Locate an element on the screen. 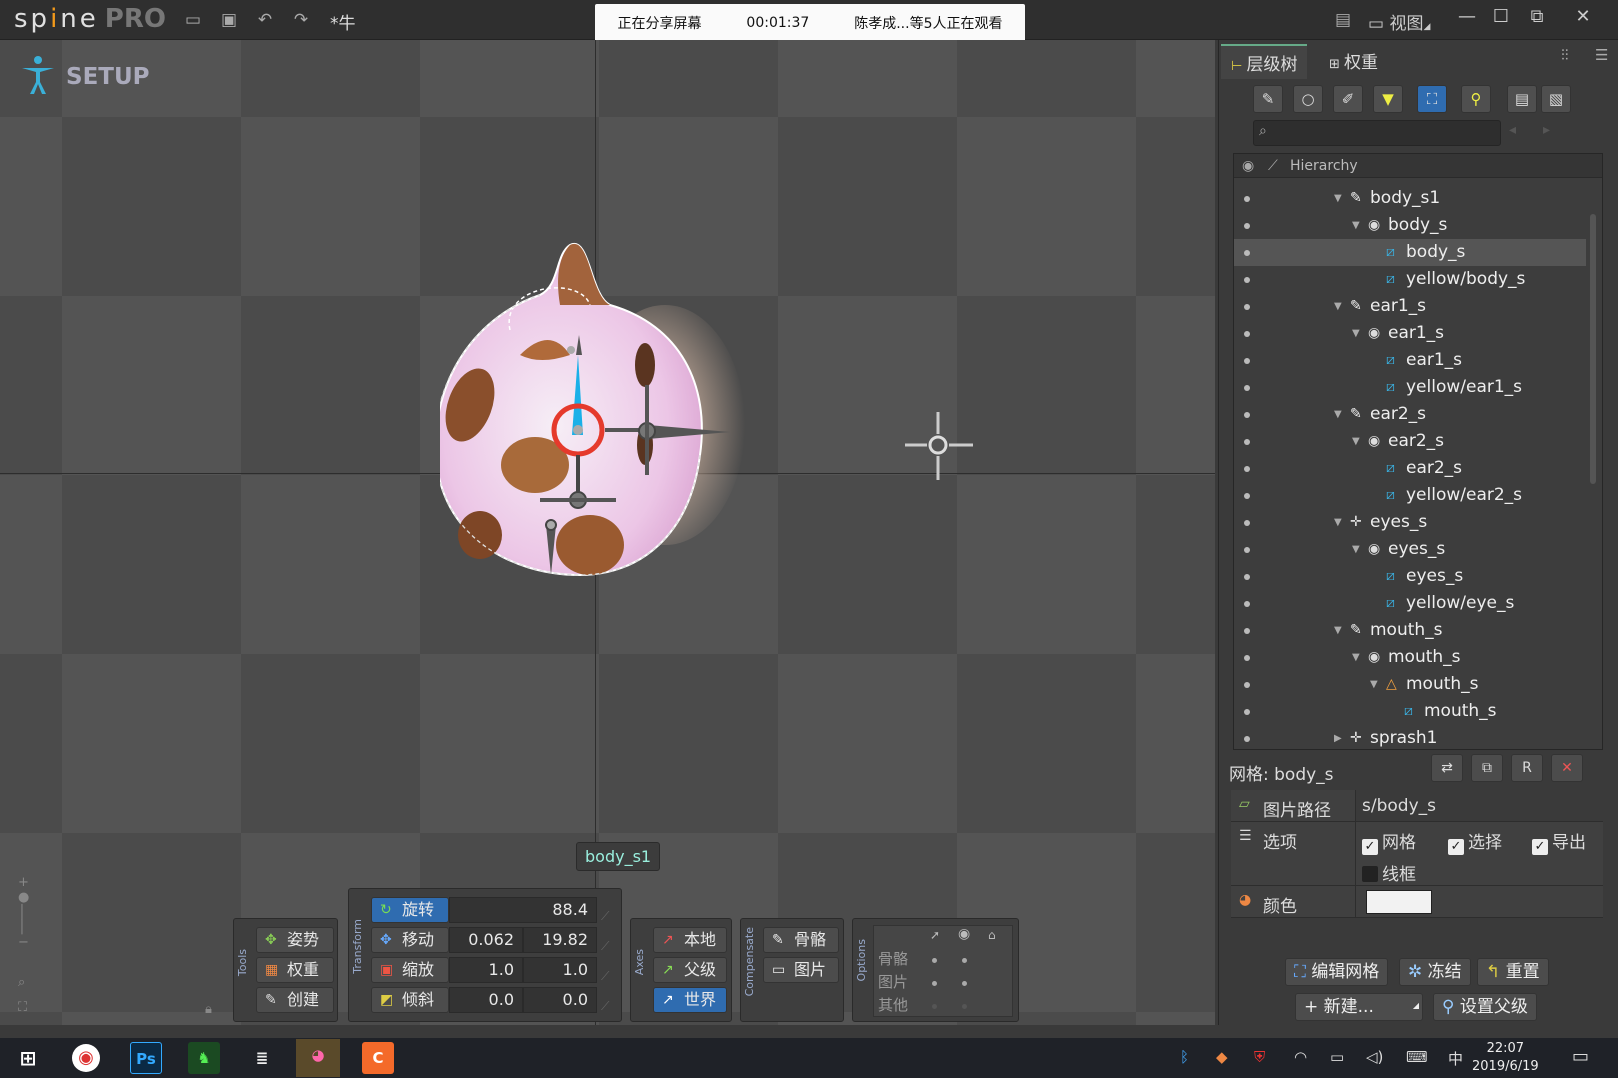 The image size is (1618, 1078). undo-icon: ↶ is located at coordinates (265, 20).